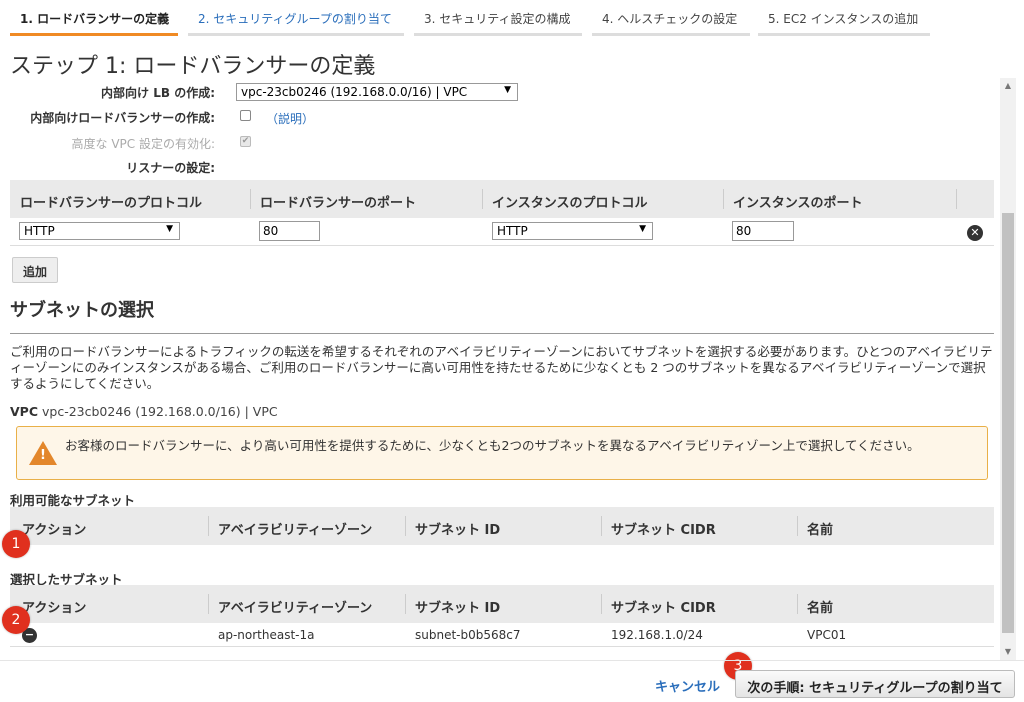 Image resolution: width=1024 pixels, height=702 pixels. Describe the element at coordinates (39, 231) in the screenshot. I see `lb-protocol-value: HTTP` at that location.